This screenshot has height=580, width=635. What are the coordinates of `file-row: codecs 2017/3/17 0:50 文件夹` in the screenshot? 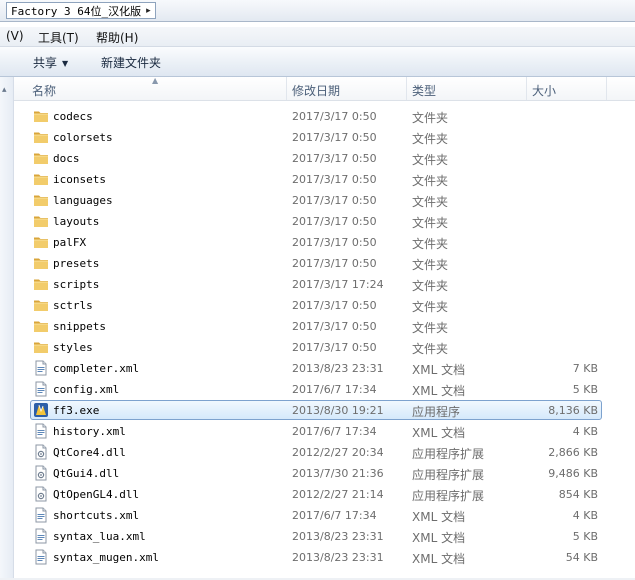 It's located at (317, 116).